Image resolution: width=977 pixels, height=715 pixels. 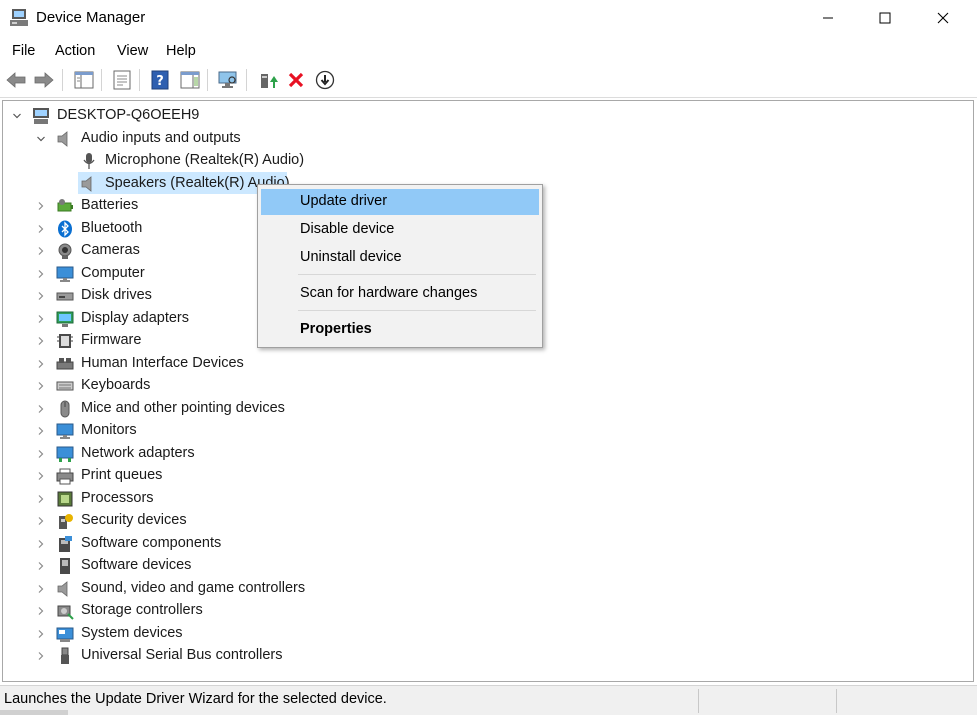 I want to click on update-driver-button, so click(x=268, y=80).